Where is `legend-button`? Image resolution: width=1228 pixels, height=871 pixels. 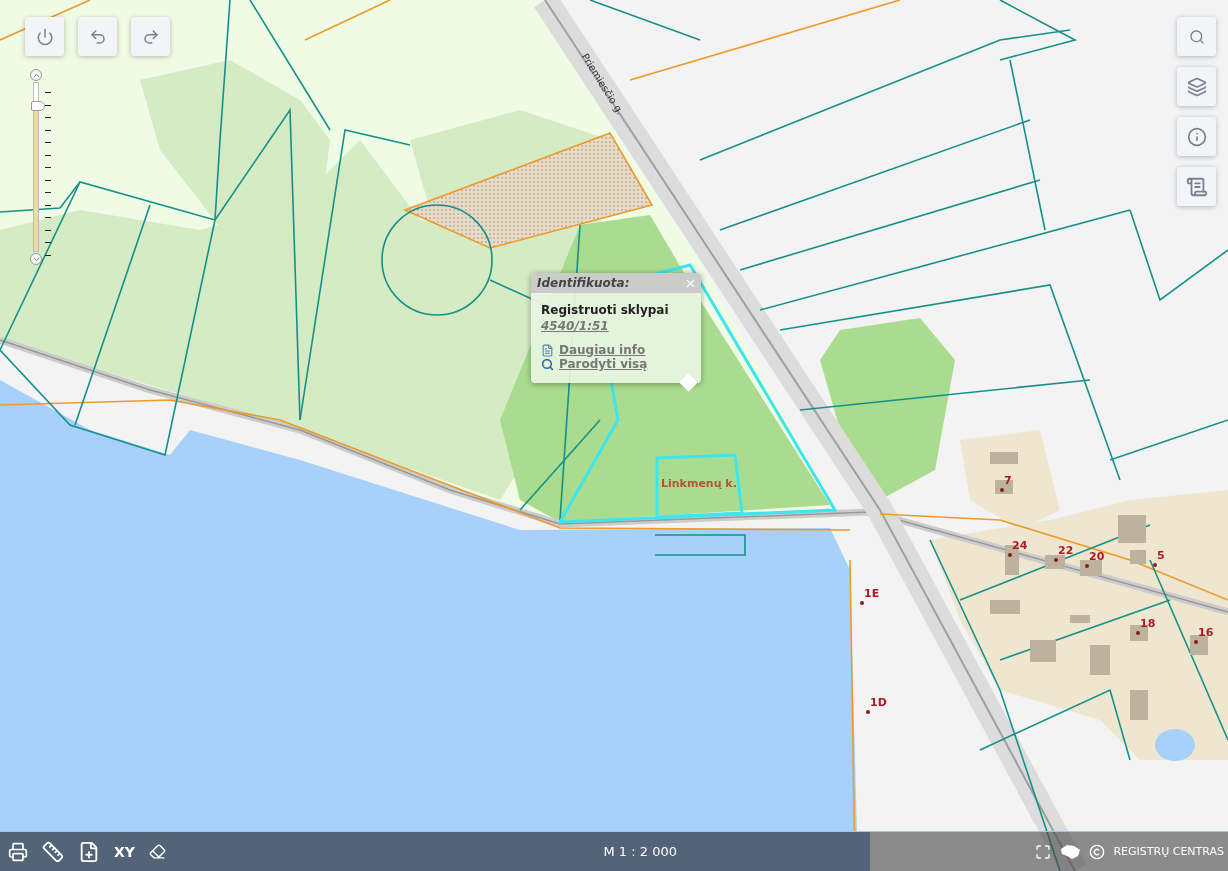
legend-button is located at coordinates (1196, 186).